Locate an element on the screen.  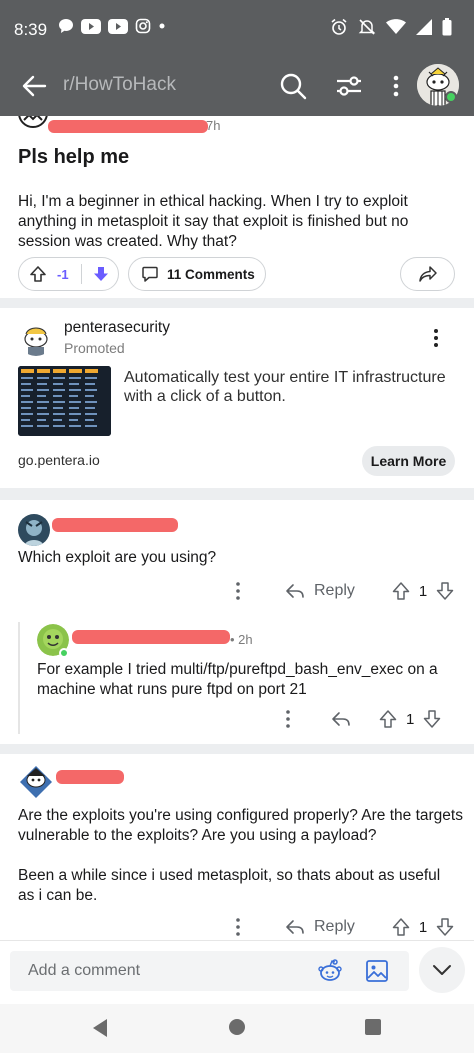
ad-dashboard-image is located at coordinates (64, 401).